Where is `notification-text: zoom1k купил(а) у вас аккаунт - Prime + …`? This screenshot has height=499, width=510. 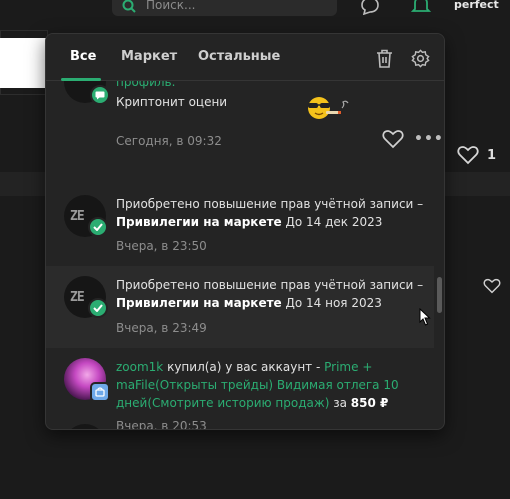 notification-text: zoom1k купил(а) у вас аккаунт - Prime + … is located at coordinates (257, 385).